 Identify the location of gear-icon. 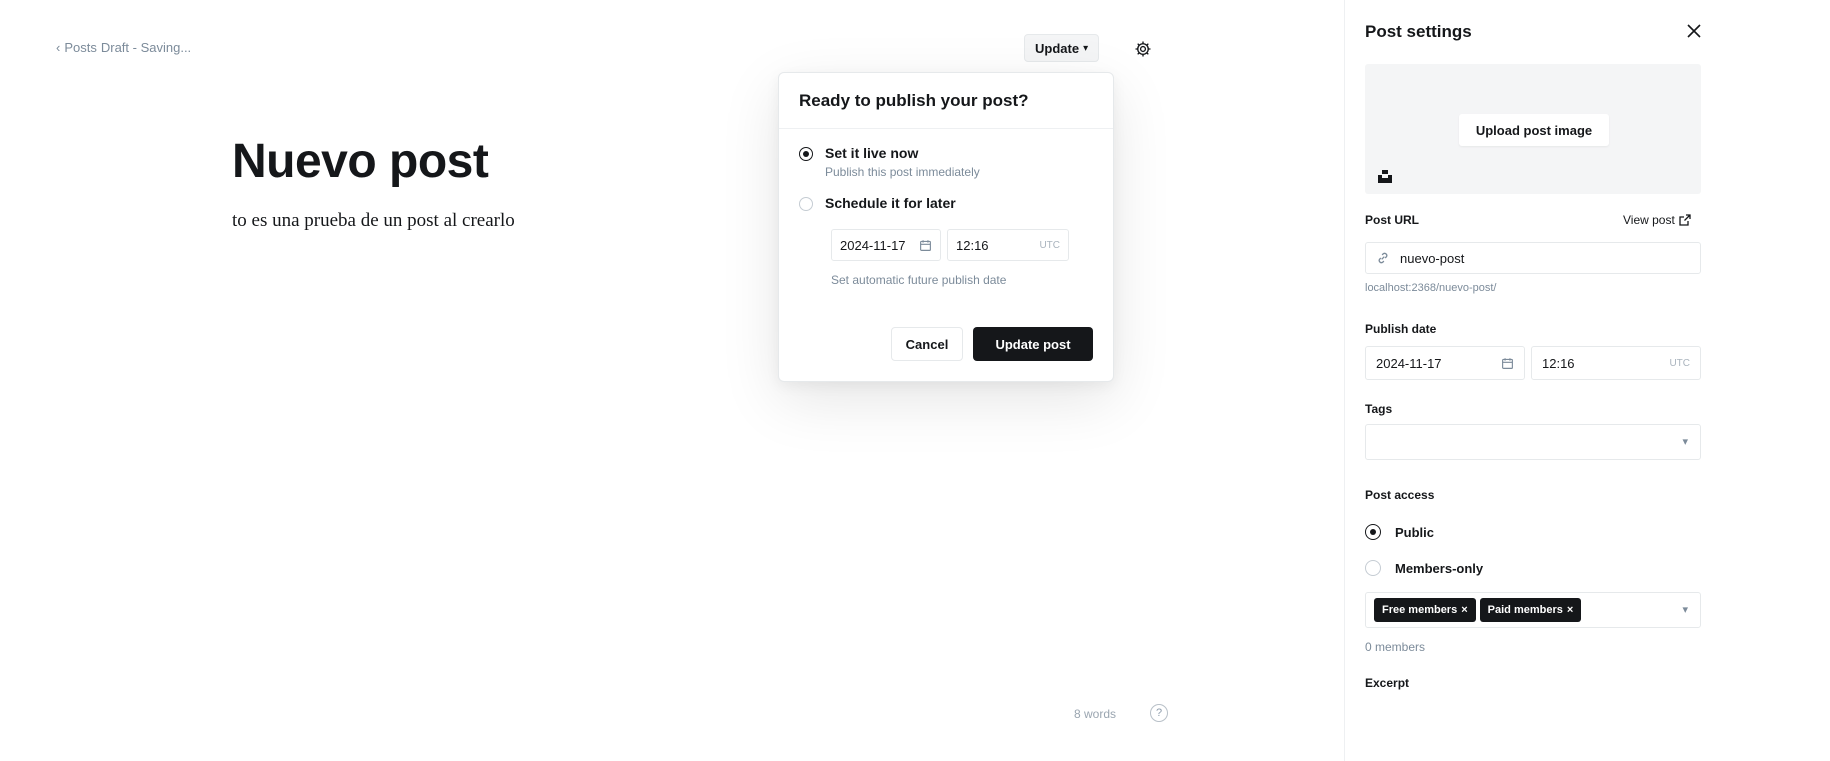
(1143, 49).